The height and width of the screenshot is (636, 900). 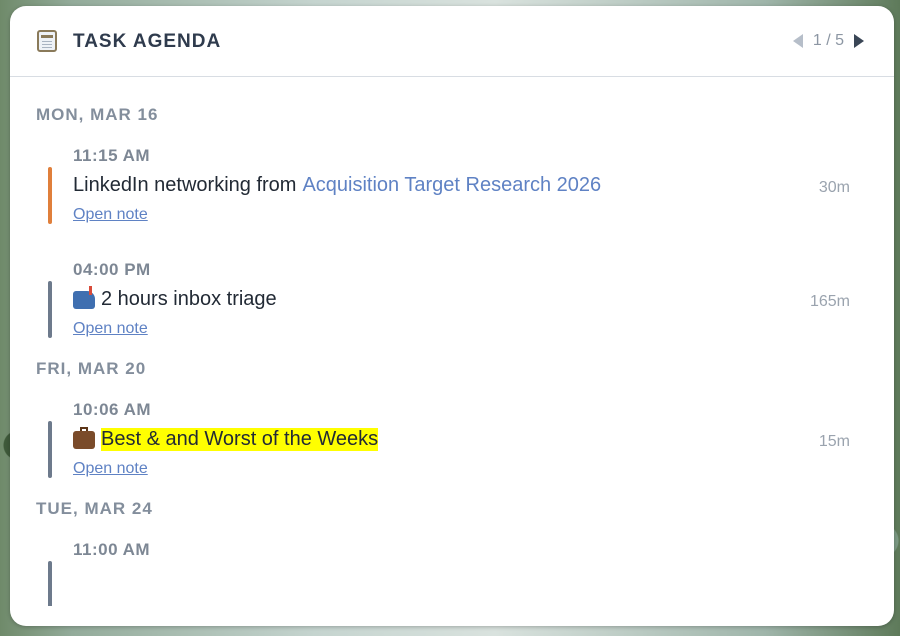 I want to click on previous-page-icon, so click(x=797, y=41).